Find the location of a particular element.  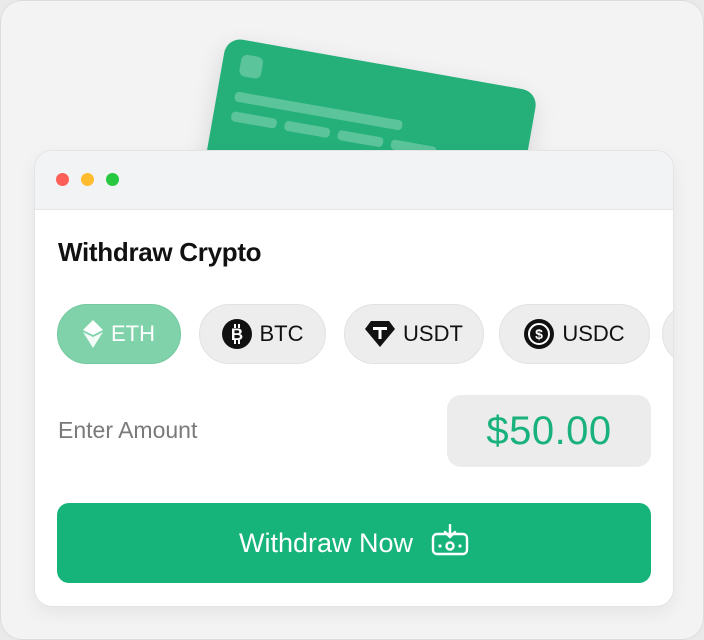

currency-selector: ETH B BTC USDT $ USDC is located at coordinates (365, 335).